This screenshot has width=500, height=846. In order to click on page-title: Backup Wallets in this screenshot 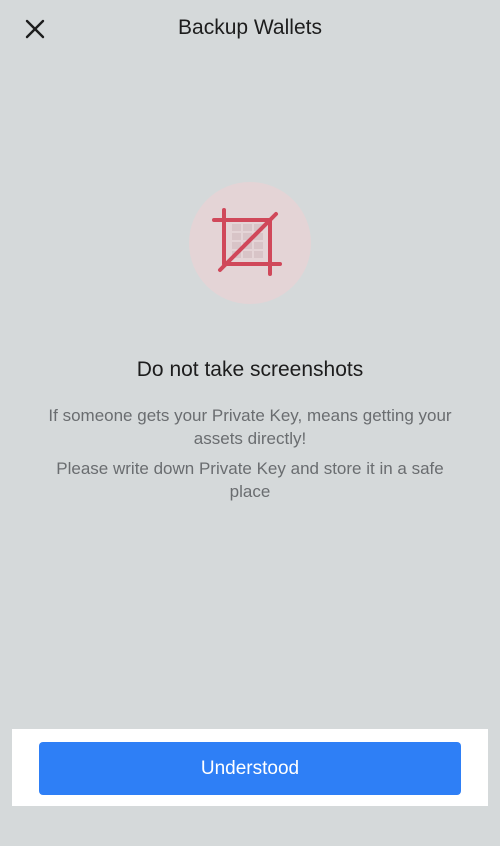, I will do `click(250, 27)`.